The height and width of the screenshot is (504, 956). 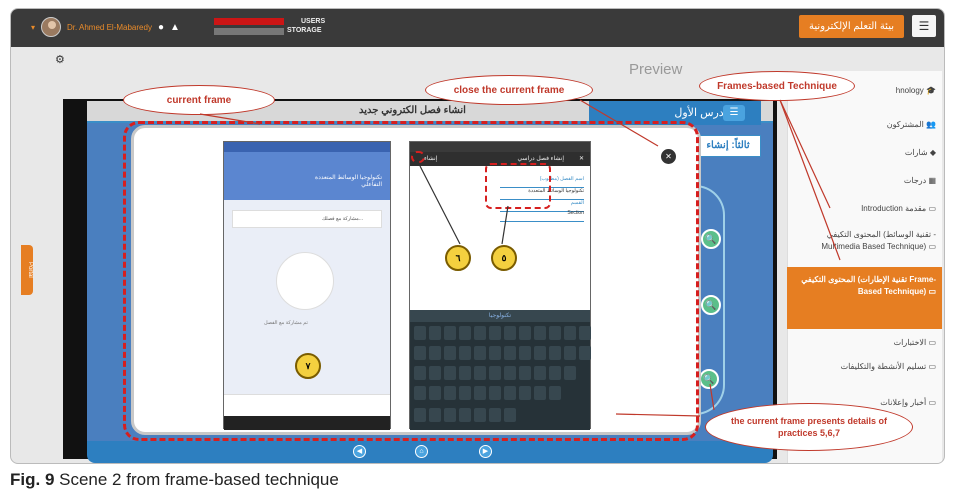 What do you see at coordinates (421, 451) in the screenshot?
I see `home-icon: ⌂` at bounding box center [421, 451].